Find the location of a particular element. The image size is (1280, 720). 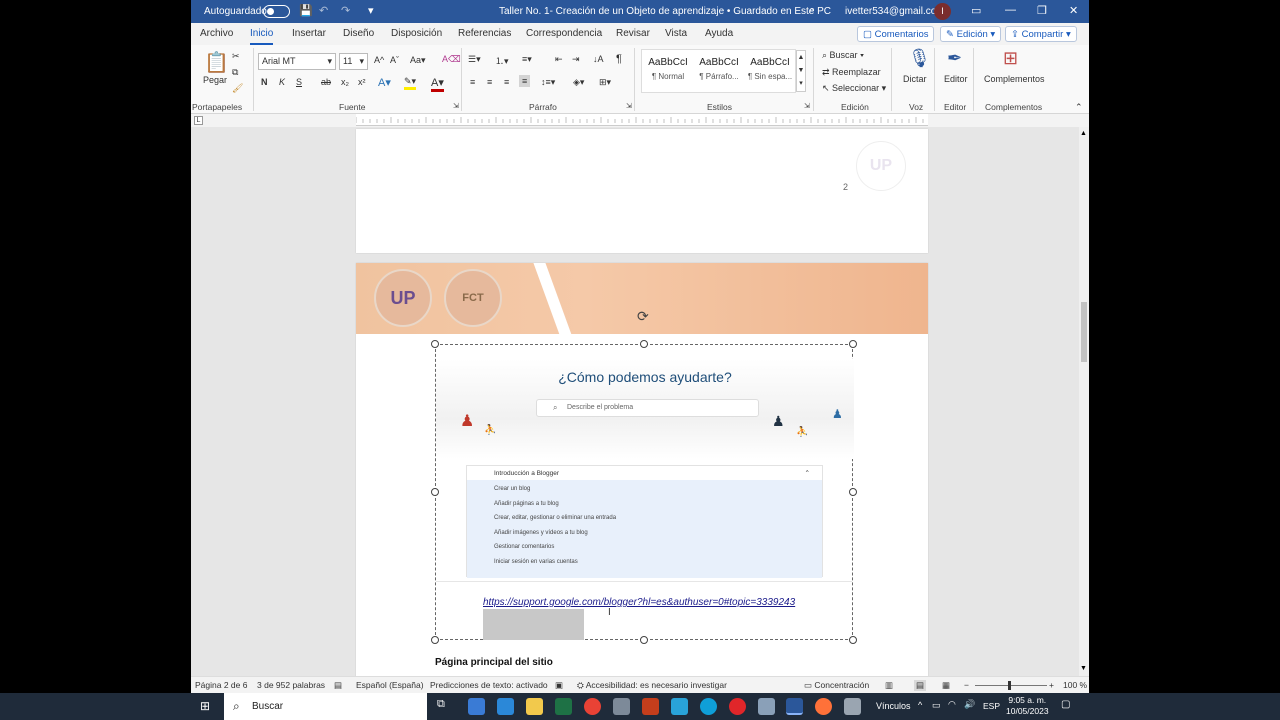

shading-icon: ◈▾ is located at coordinates (578, 82).